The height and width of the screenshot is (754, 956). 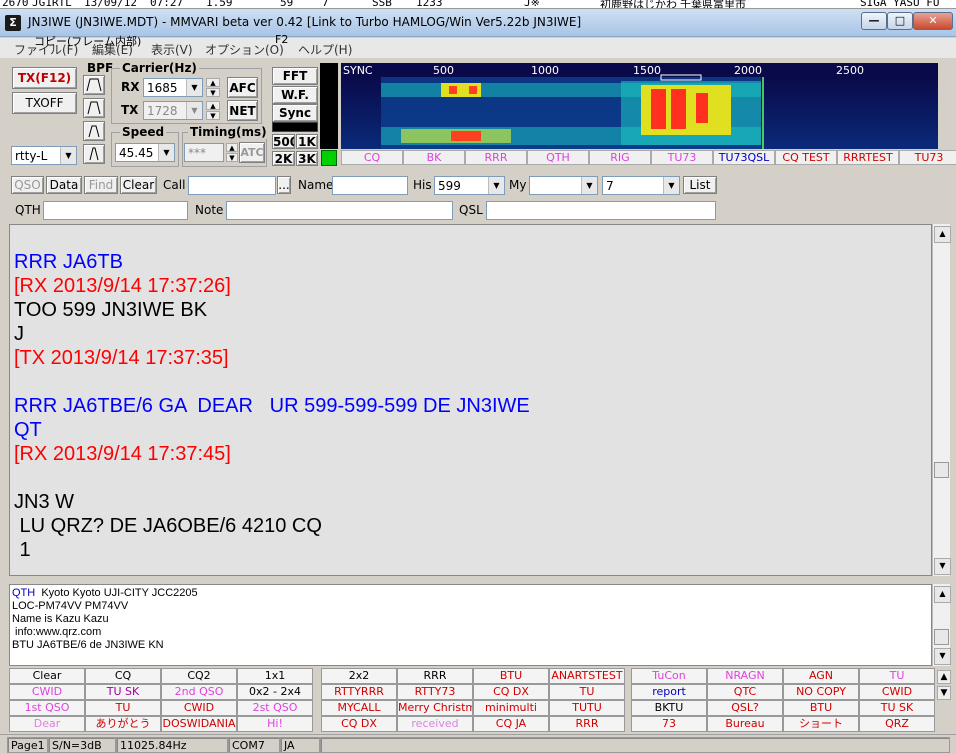 I want to click on waterfall-macro-button: RIG, so click(x=620, y=157).